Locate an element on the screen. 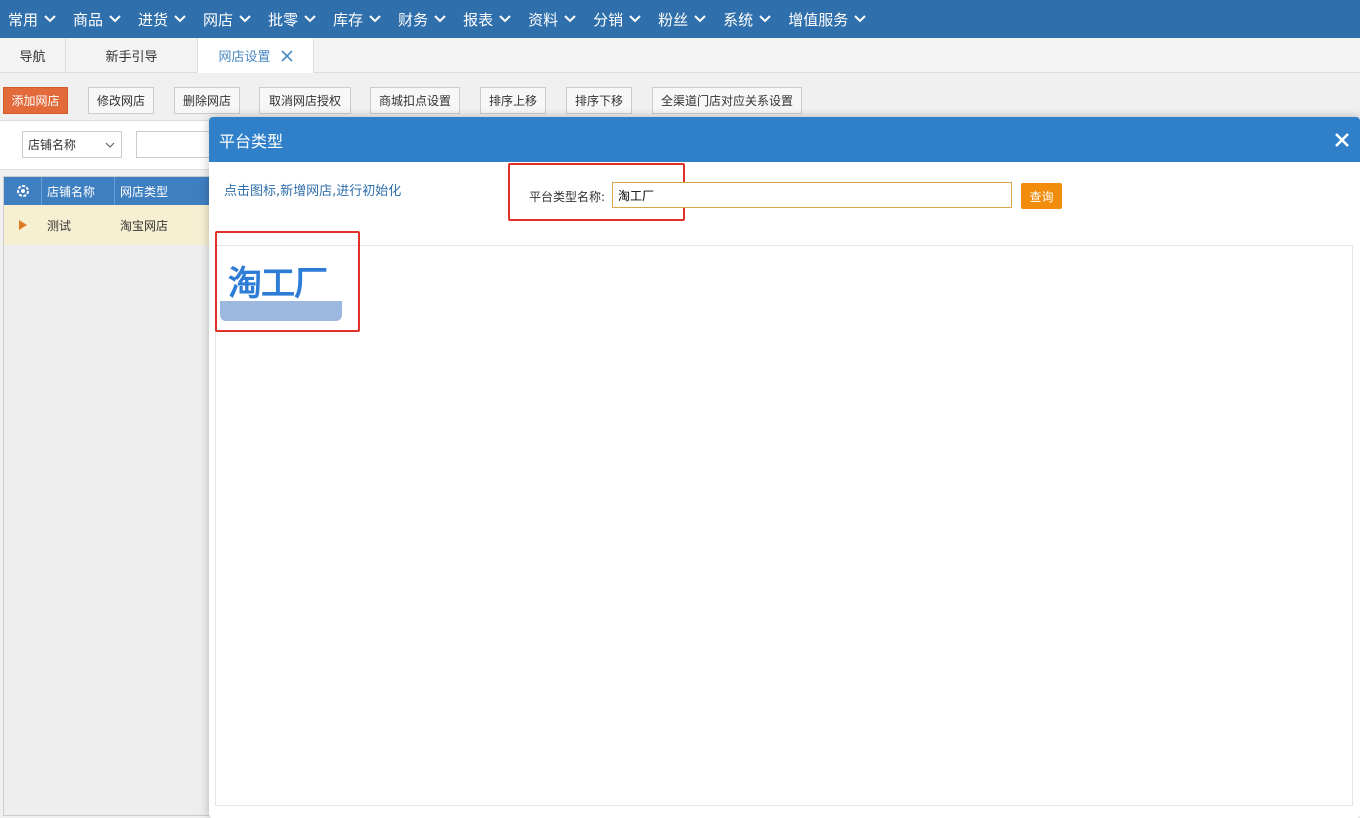 Image resolution: width=1360 pixels, height=818 pixels. cell-store-name: 测试 is located at coordinates (59, 225).